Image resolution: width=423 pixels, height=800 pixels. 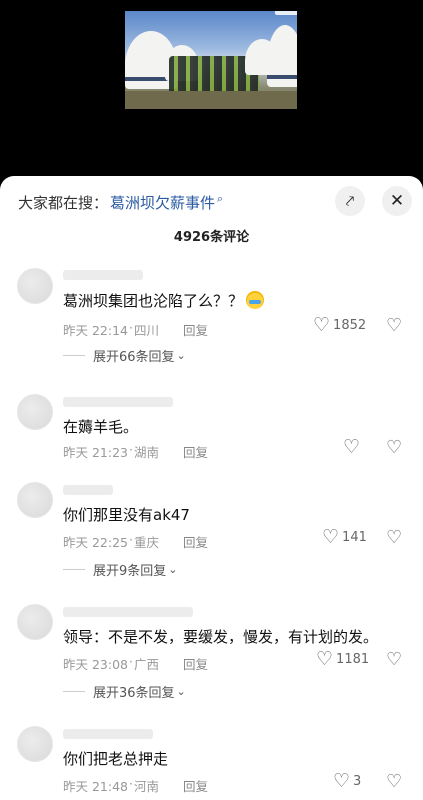 I want to click on comment-meta: 昨天 21:48 · 河南 回复, so click(x=136, y=785).